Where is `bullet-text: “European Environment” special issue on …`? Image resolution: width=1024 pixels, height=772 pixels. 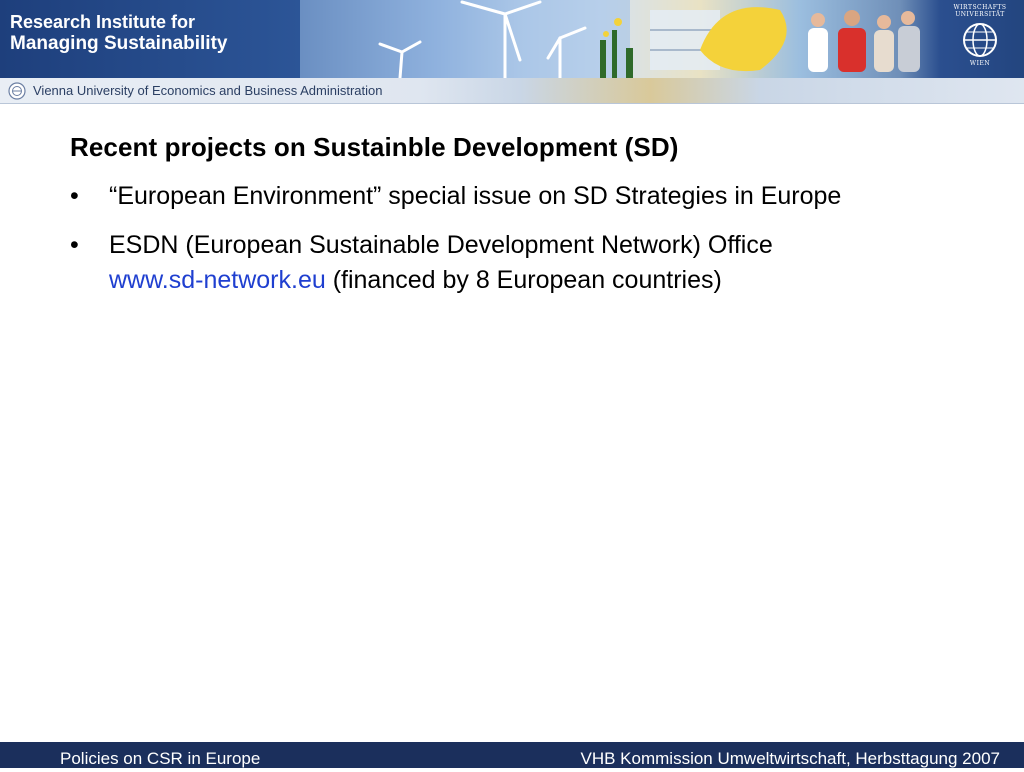 bullet-text: “European Environment” special issue on … is located at coordinates (475, 196).